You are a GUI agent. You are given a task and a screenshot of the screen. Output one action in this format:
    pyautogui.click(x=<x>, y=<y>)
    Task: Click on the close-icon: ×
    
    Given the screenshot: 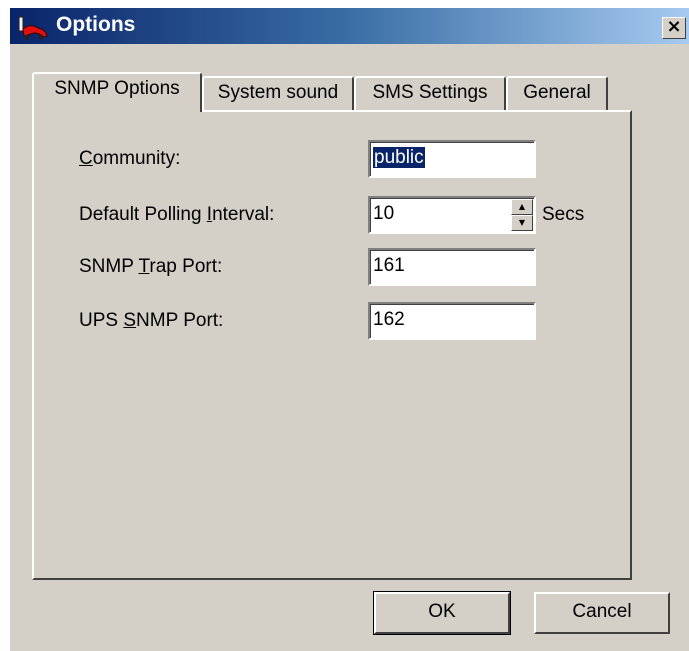 What is the action you would take?
    pyautogui.click(x=674, y=26)
    